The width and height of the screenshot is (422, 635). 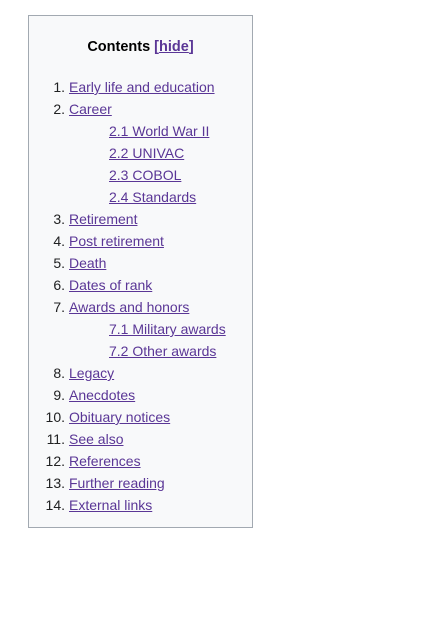 I want to click on toc-link-post-retirement: Post retirement, so click(x=116, y=241).